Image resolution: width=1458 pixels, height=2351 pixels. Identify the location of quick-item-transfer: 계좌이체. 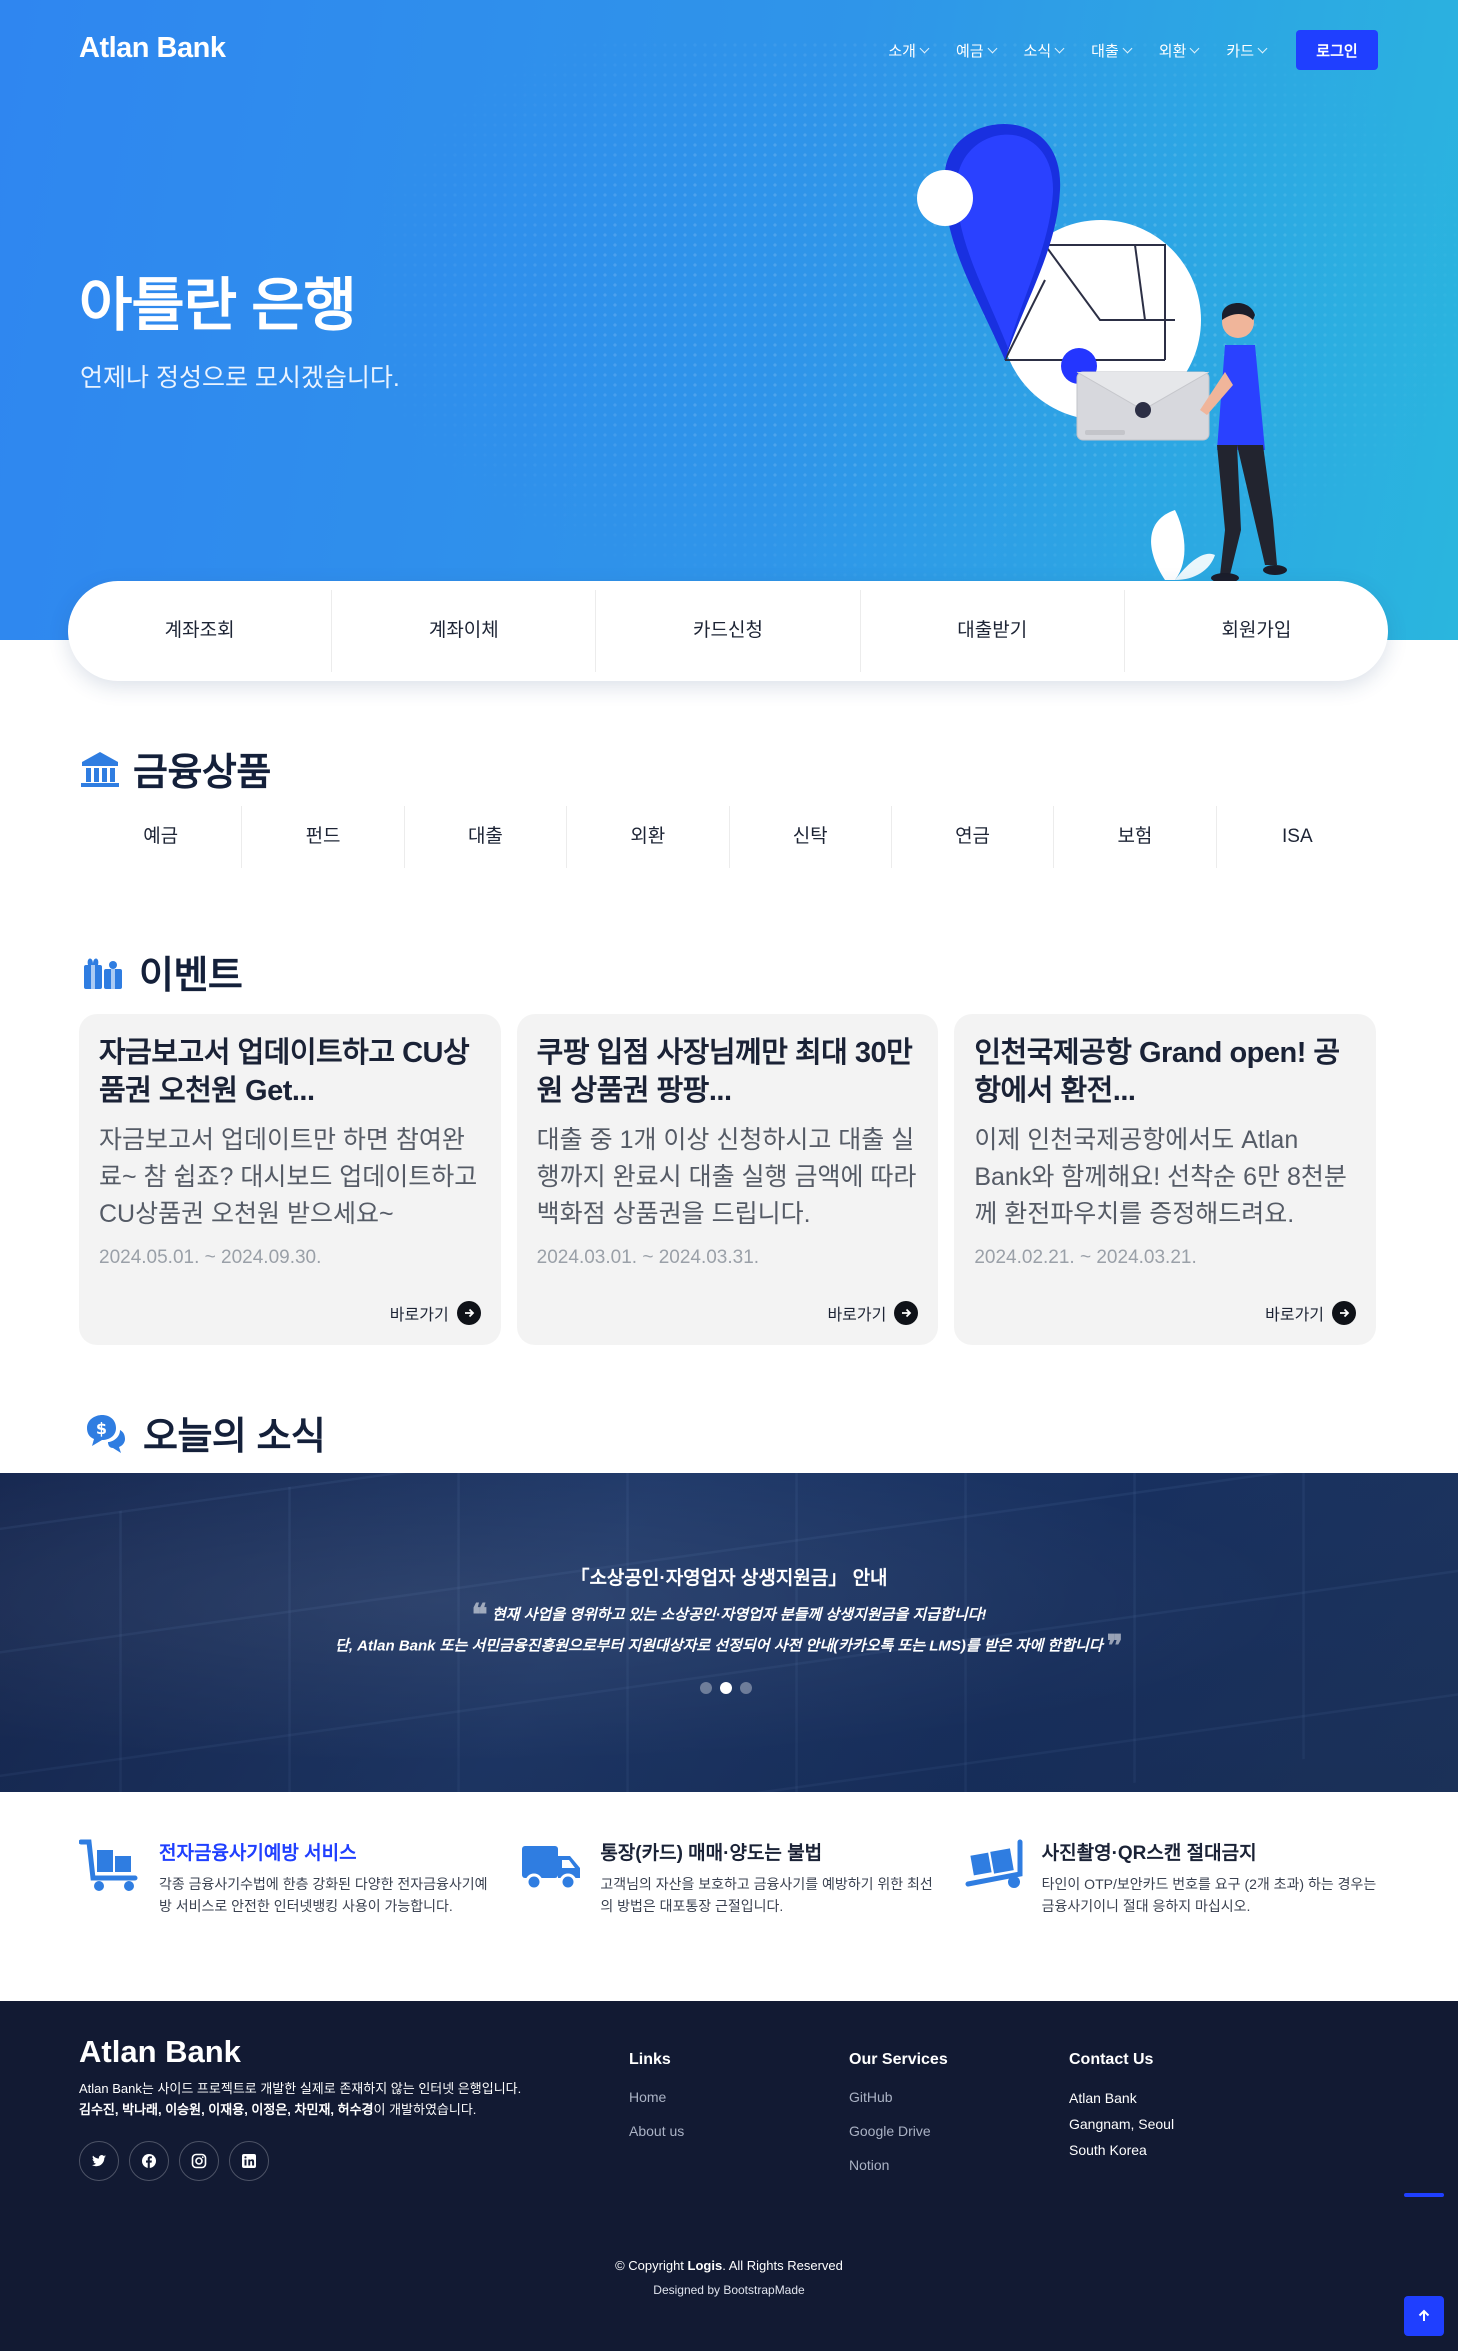
(464, 631).